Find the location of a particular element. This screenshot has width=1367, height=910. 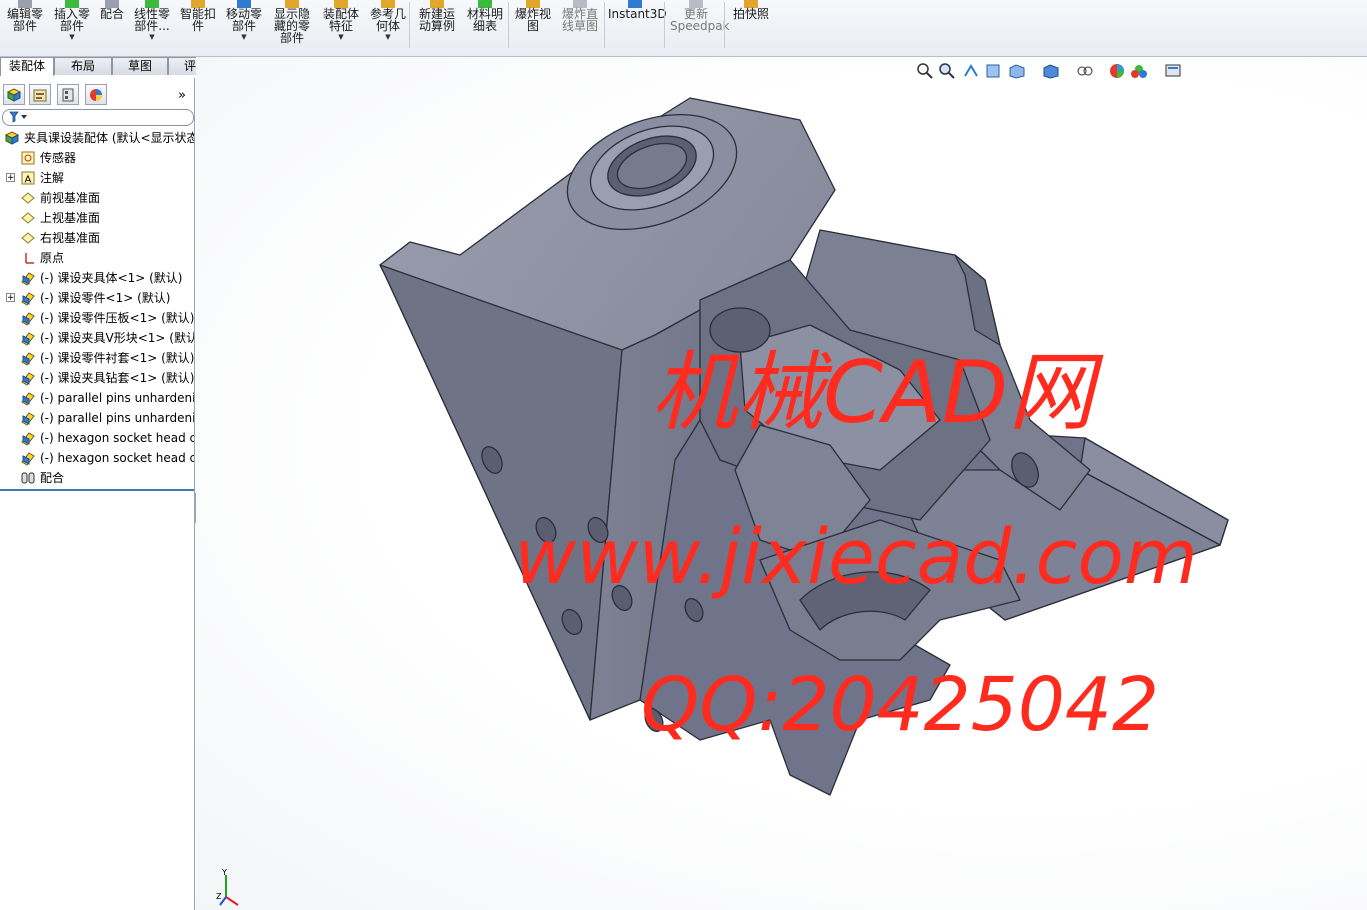

tree-item: 前视基准面 is located at coordinates (97, 198).